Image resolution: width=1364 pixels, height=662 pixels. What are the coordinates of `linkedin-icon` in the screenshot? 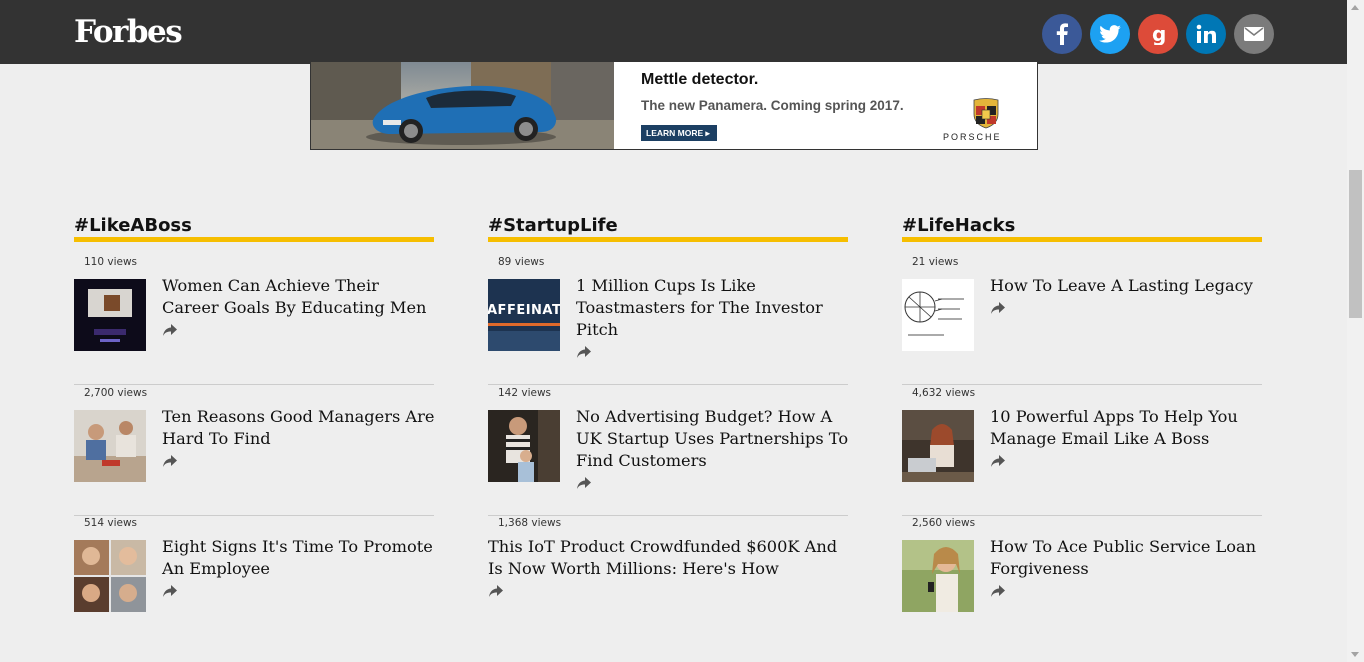 It's located at (1206, 34).